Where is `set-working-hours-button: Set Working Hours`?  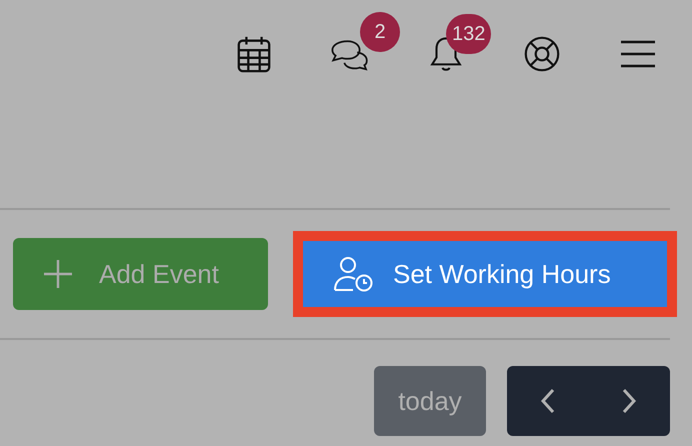
set-working-hours-button: Set Working Hours is located at coordinates (485, 274).